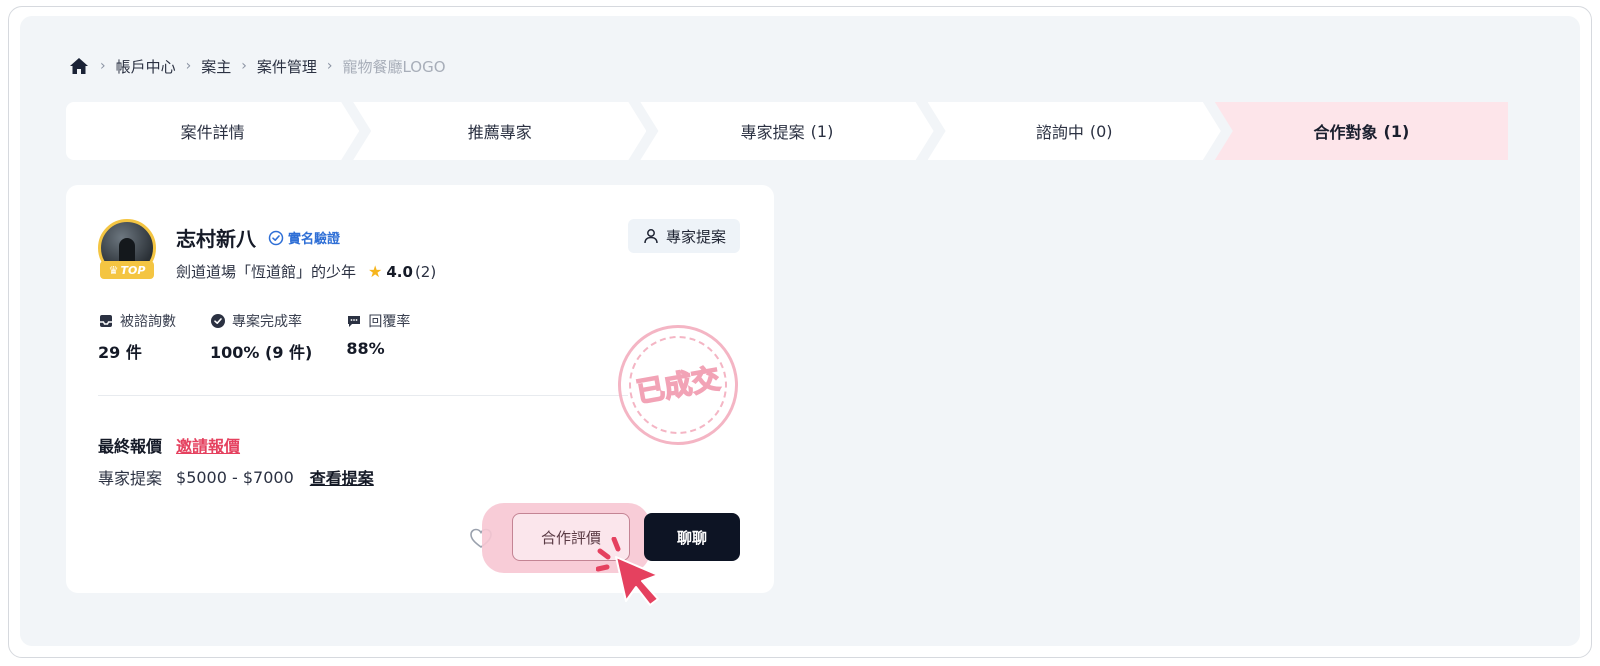 This screenshot has width=1600, height=666. What do you see at coordinates (378, 337) in the screenshot?
I see `stat-reply-rate: 回覆率 88%` at bounding box center [378, 337].